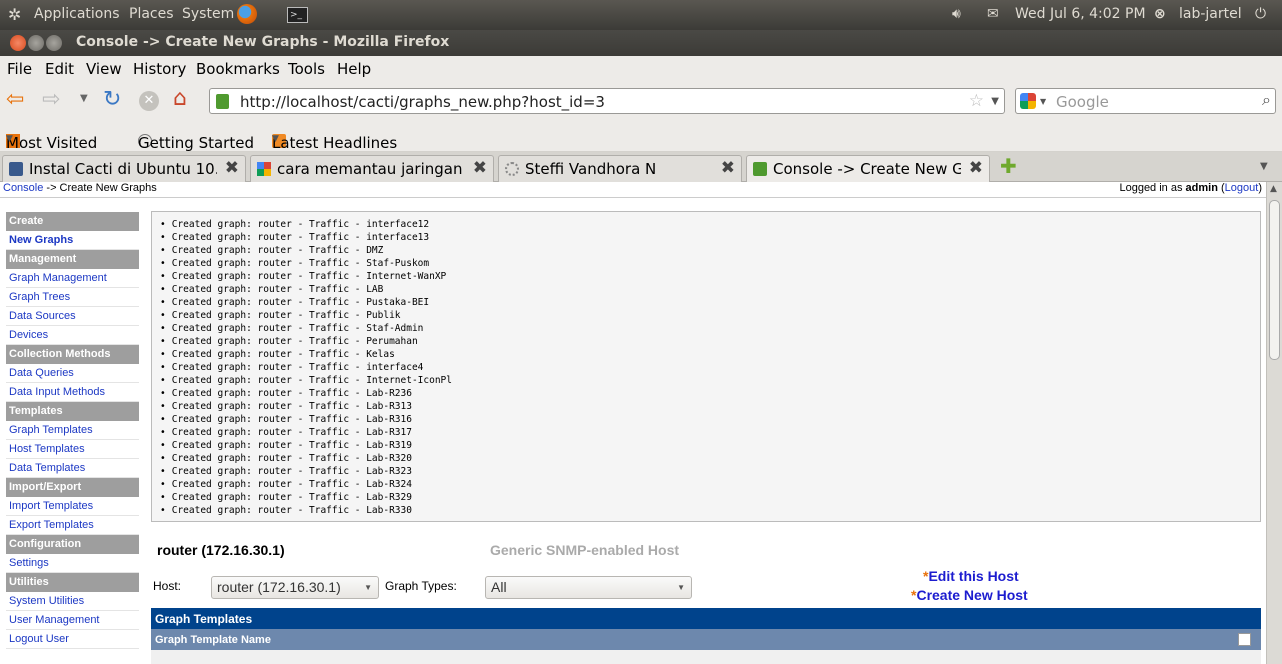 This screenshot has width=1282, height=664. What do you see at coordinates (1260, 188) in the screenshot?
I see `logout-paren-close: )` at bounding box center [1260, 188].